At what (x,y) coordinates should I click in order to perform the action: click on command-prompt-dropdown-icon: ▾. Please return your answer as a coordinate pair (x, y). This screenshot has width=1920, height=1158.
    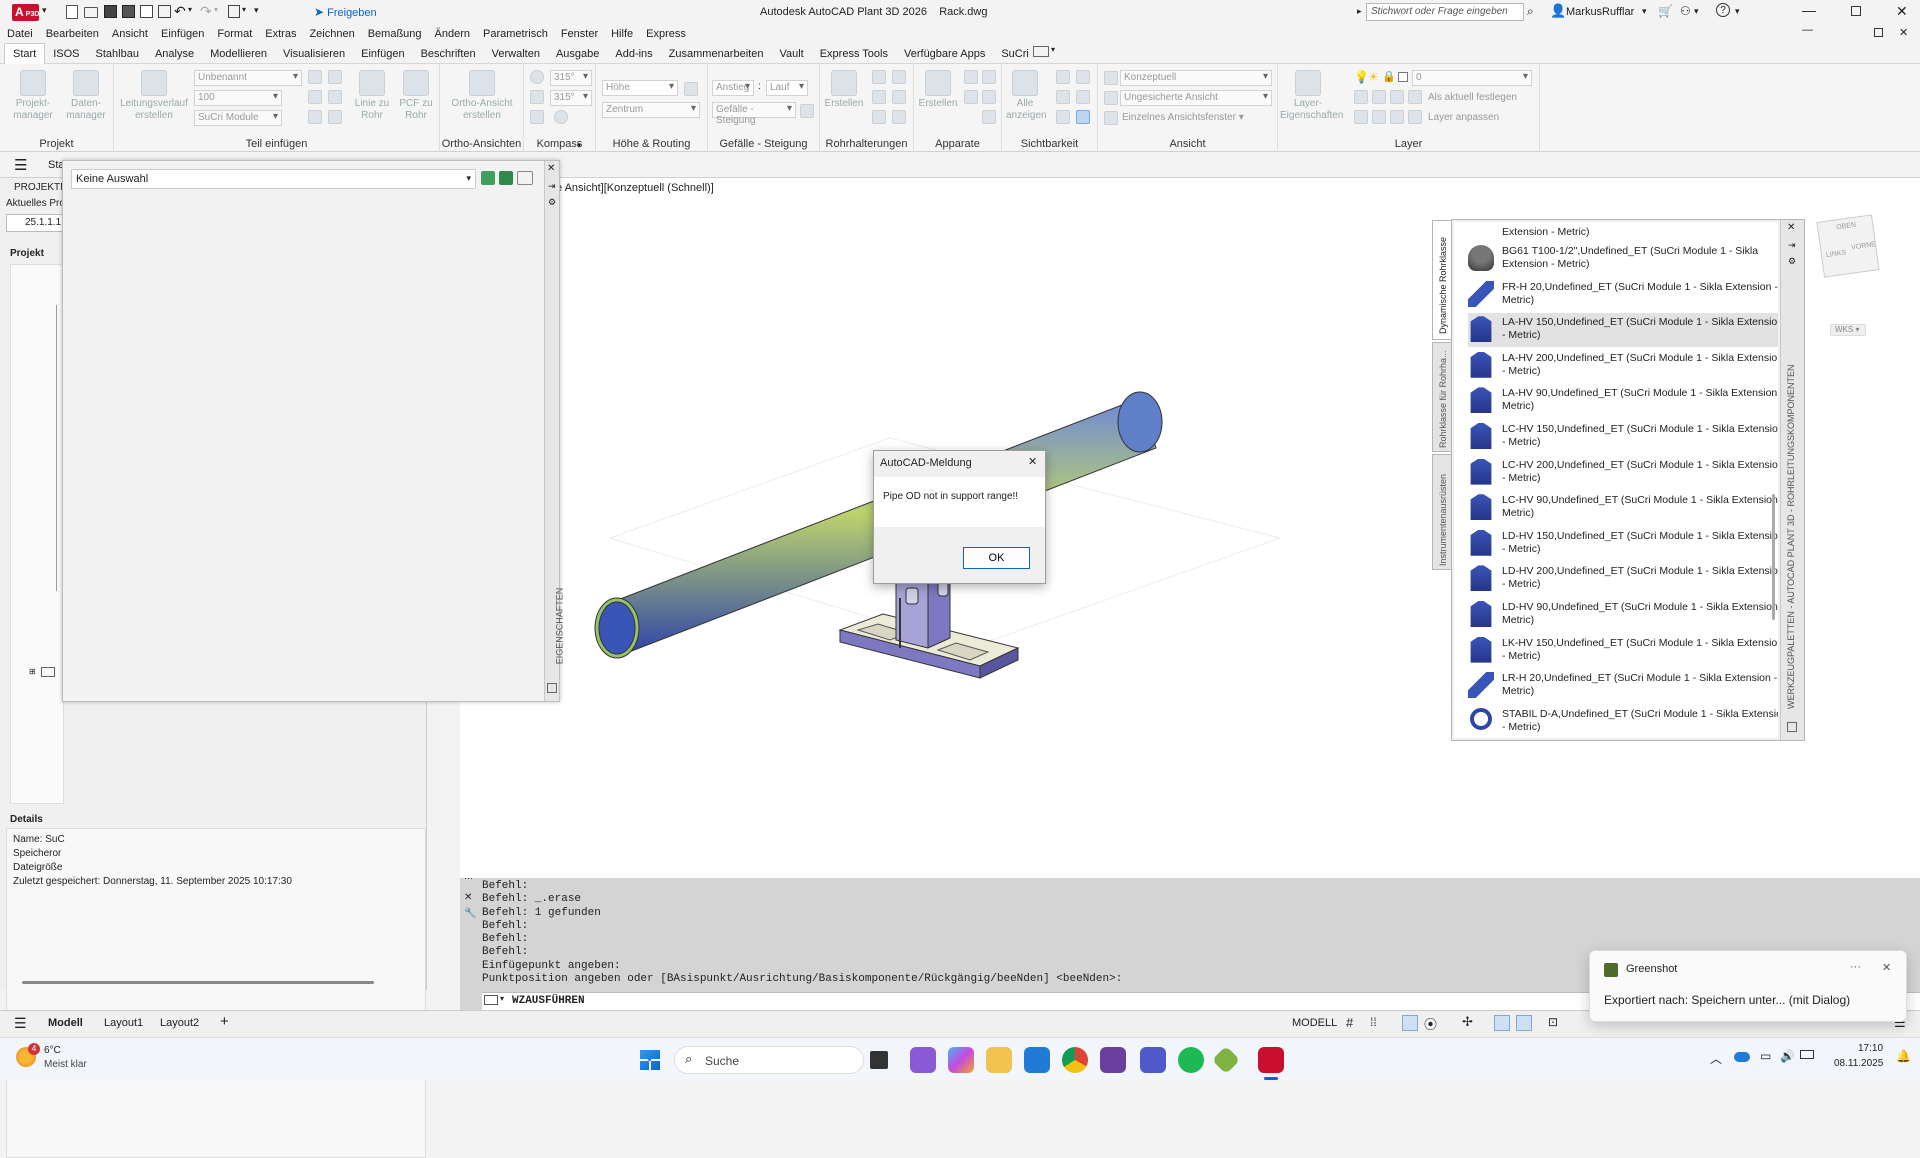
    Looking at the image, I should click on (502, 999).